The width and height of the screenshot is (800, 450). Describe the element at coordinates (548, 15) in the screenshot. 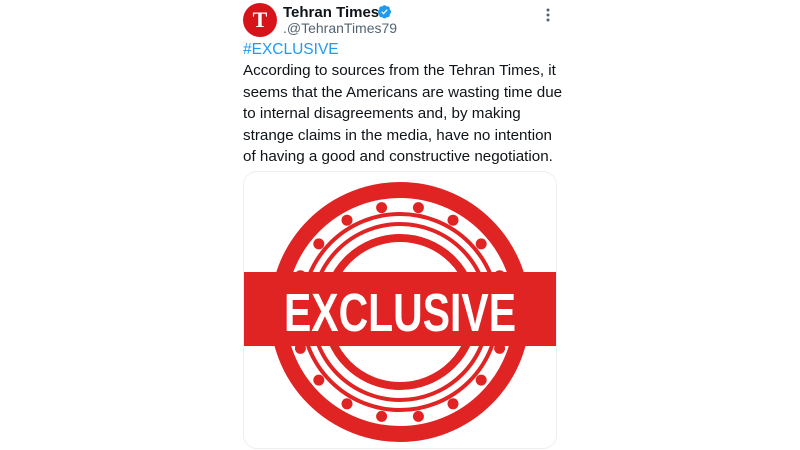

I see `more-options-icon` at that location.